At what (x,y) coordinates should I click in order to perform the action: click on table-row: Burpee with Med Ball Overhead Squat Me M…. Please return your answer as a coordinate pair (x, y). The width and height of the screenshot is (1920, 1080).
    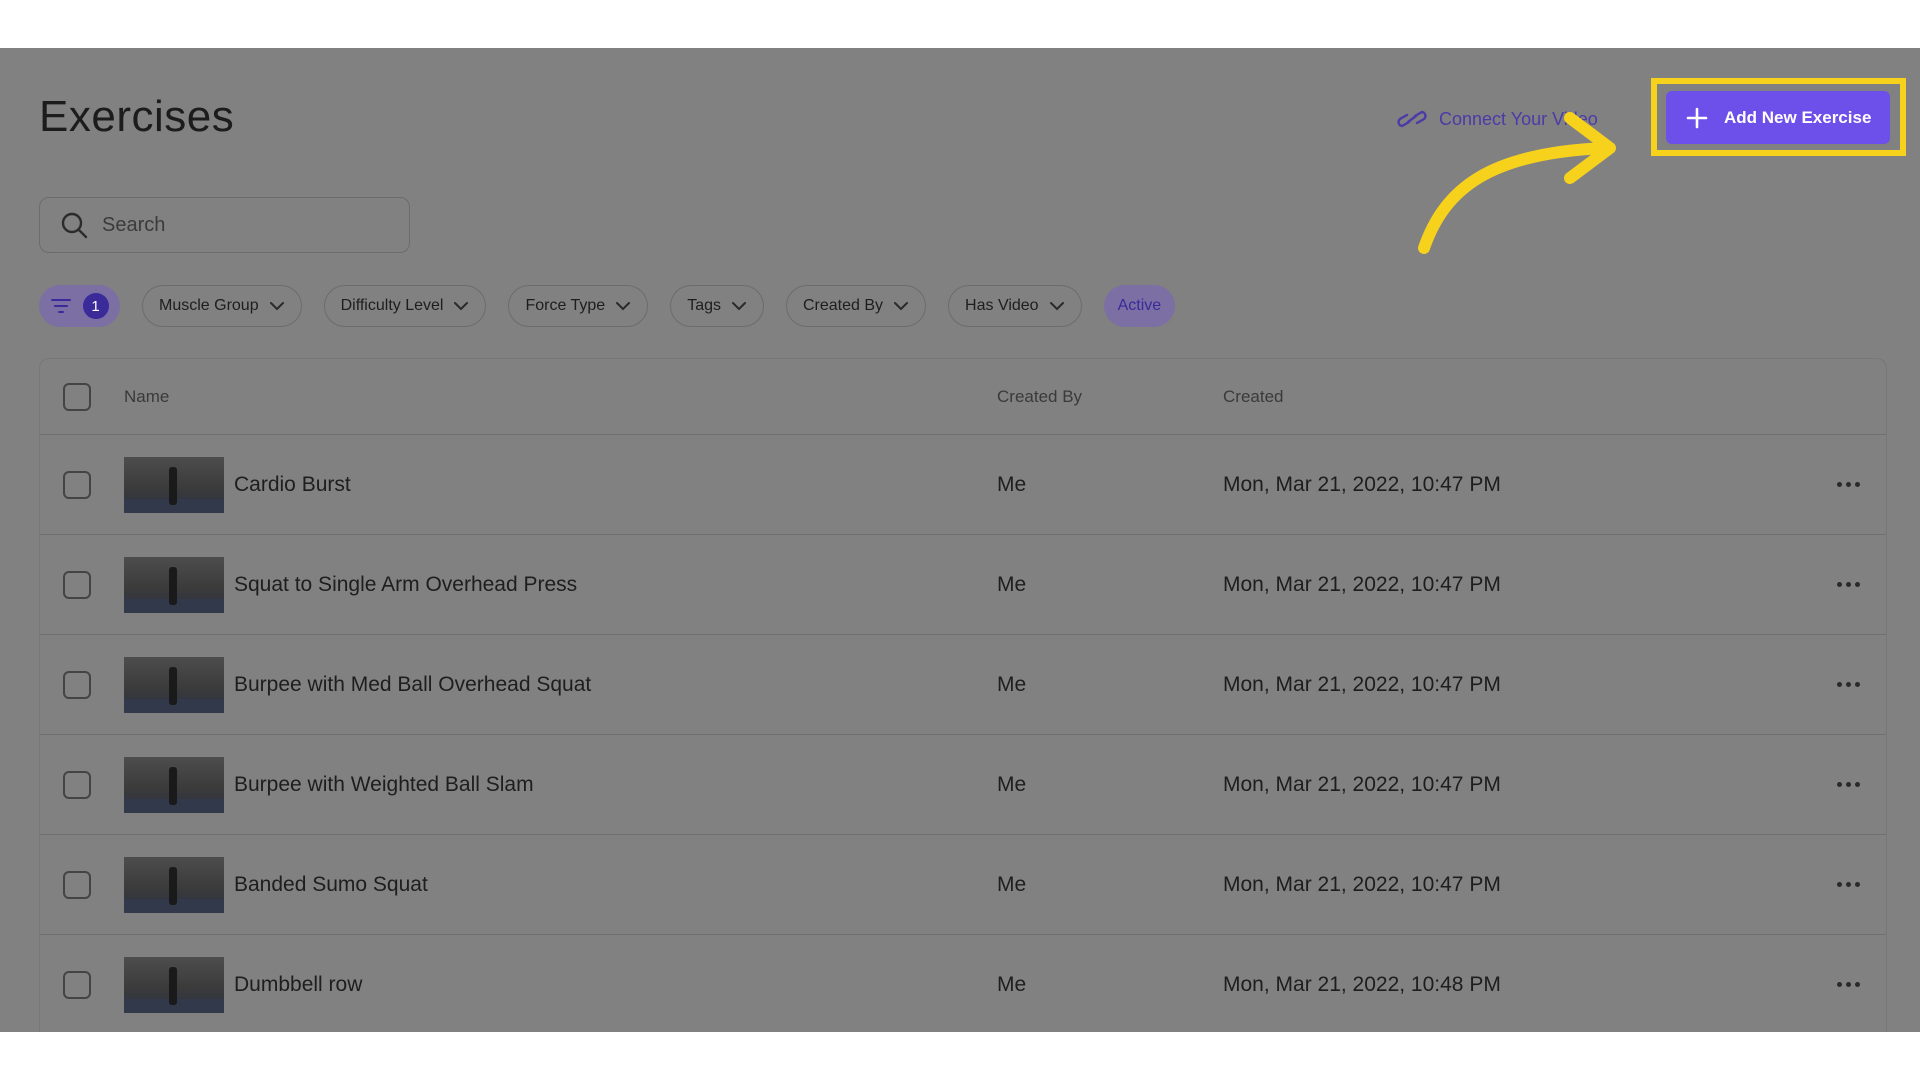
    Looking at the image, I should click on (963, 685).